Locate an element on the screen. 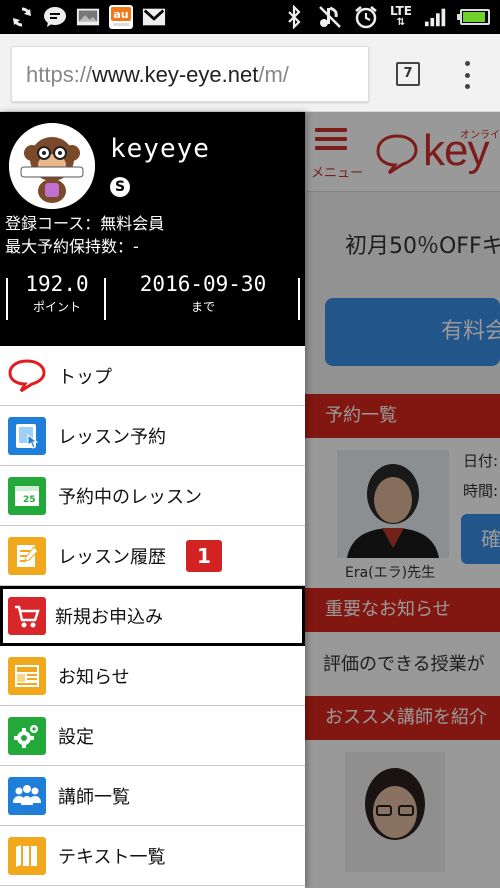 Image resolution: width=500 pixels, height=888 pixels. gears-icon is located at coordinates (27, 735).